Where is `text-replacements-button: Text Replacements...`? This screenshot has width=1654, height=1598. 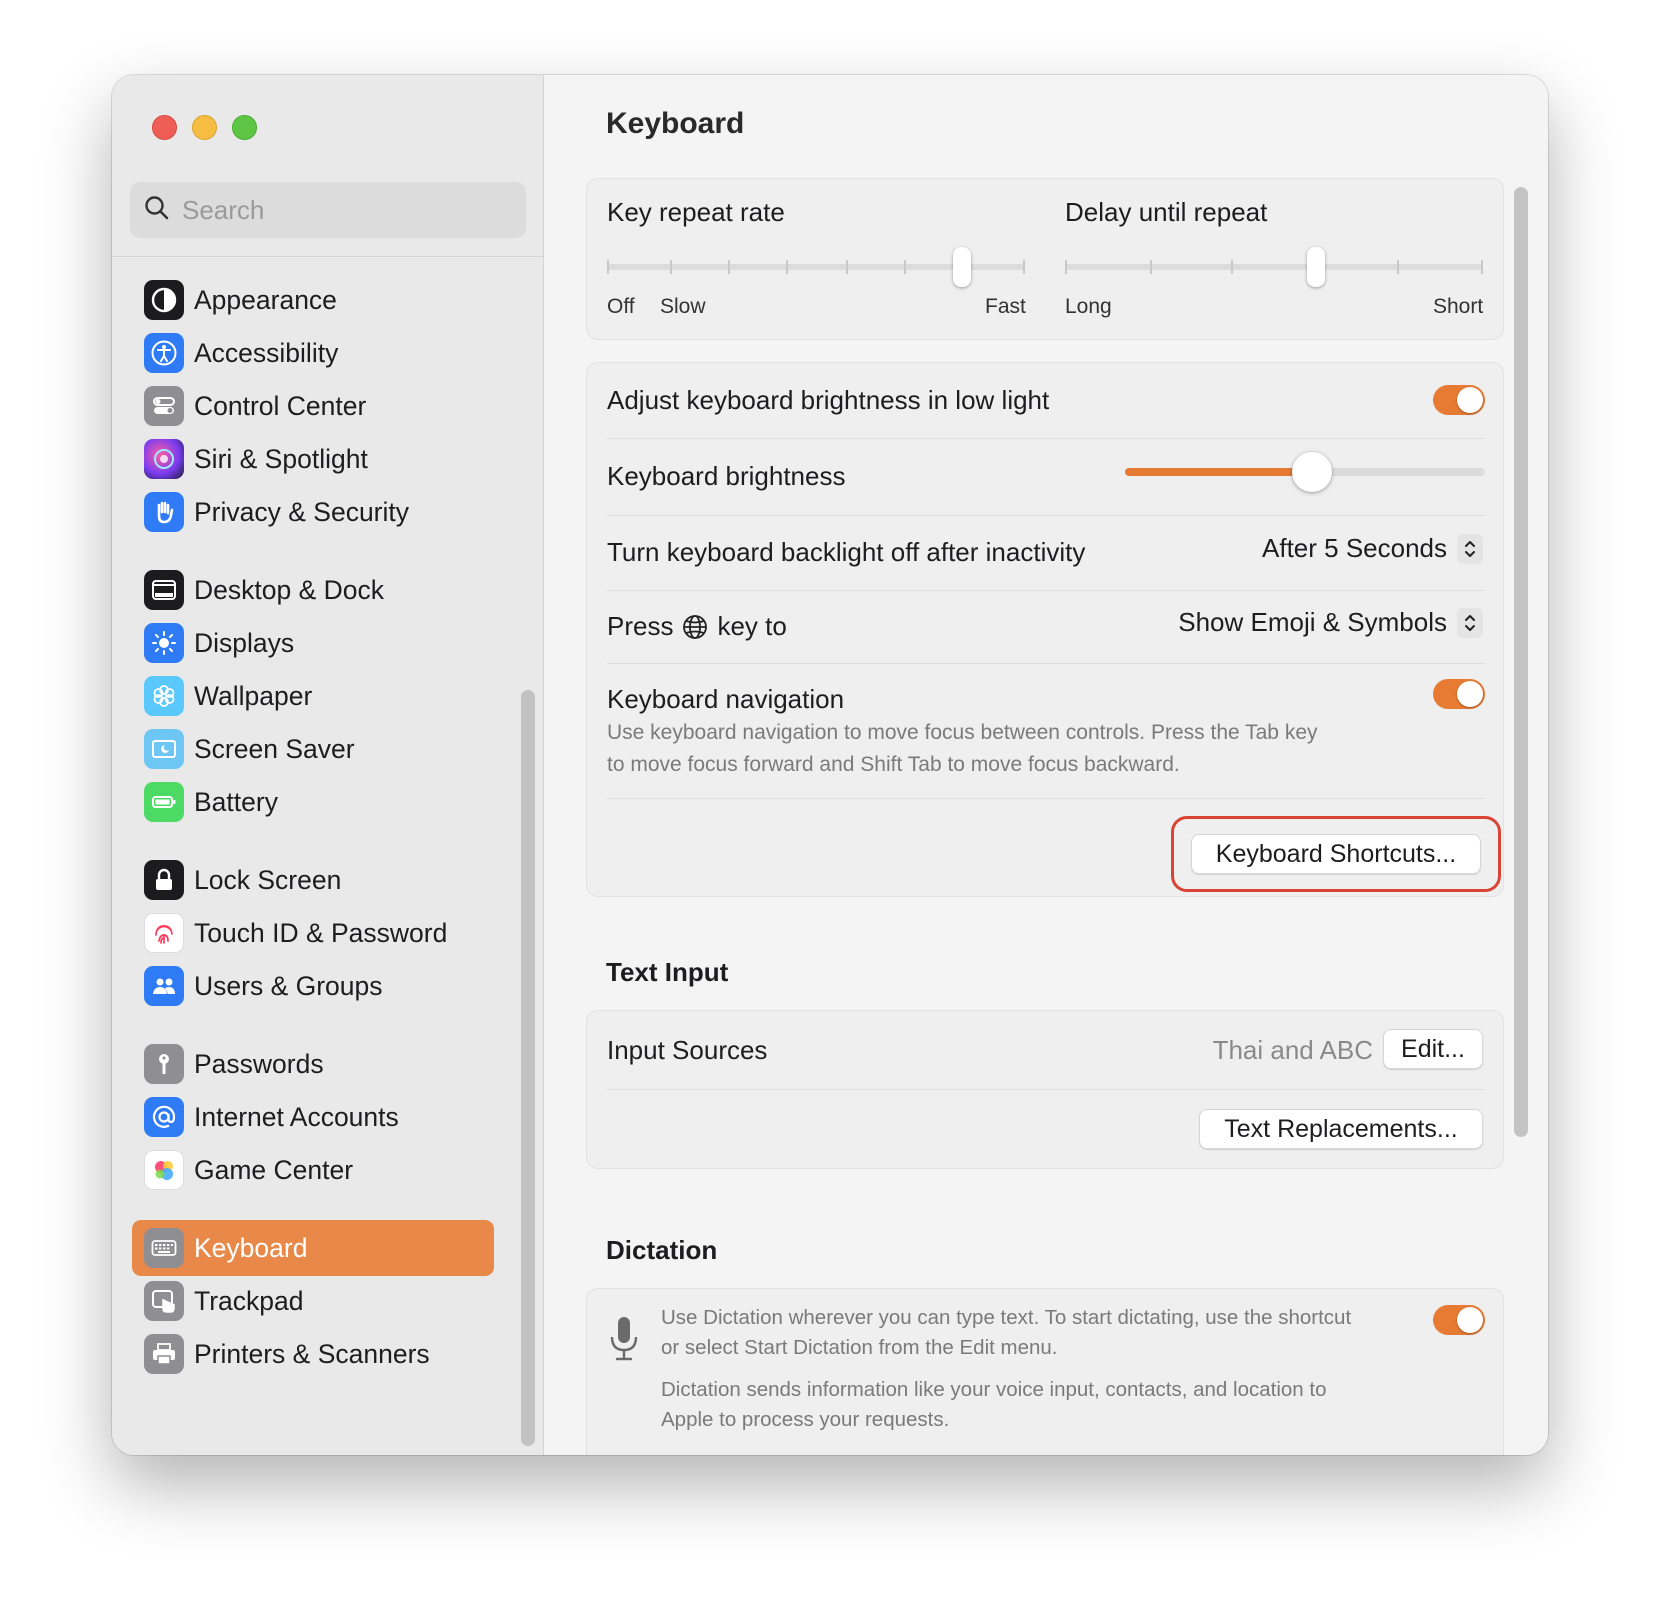 text-replacements-button: Text Replacements... is located at coordinates (1341, 1129).